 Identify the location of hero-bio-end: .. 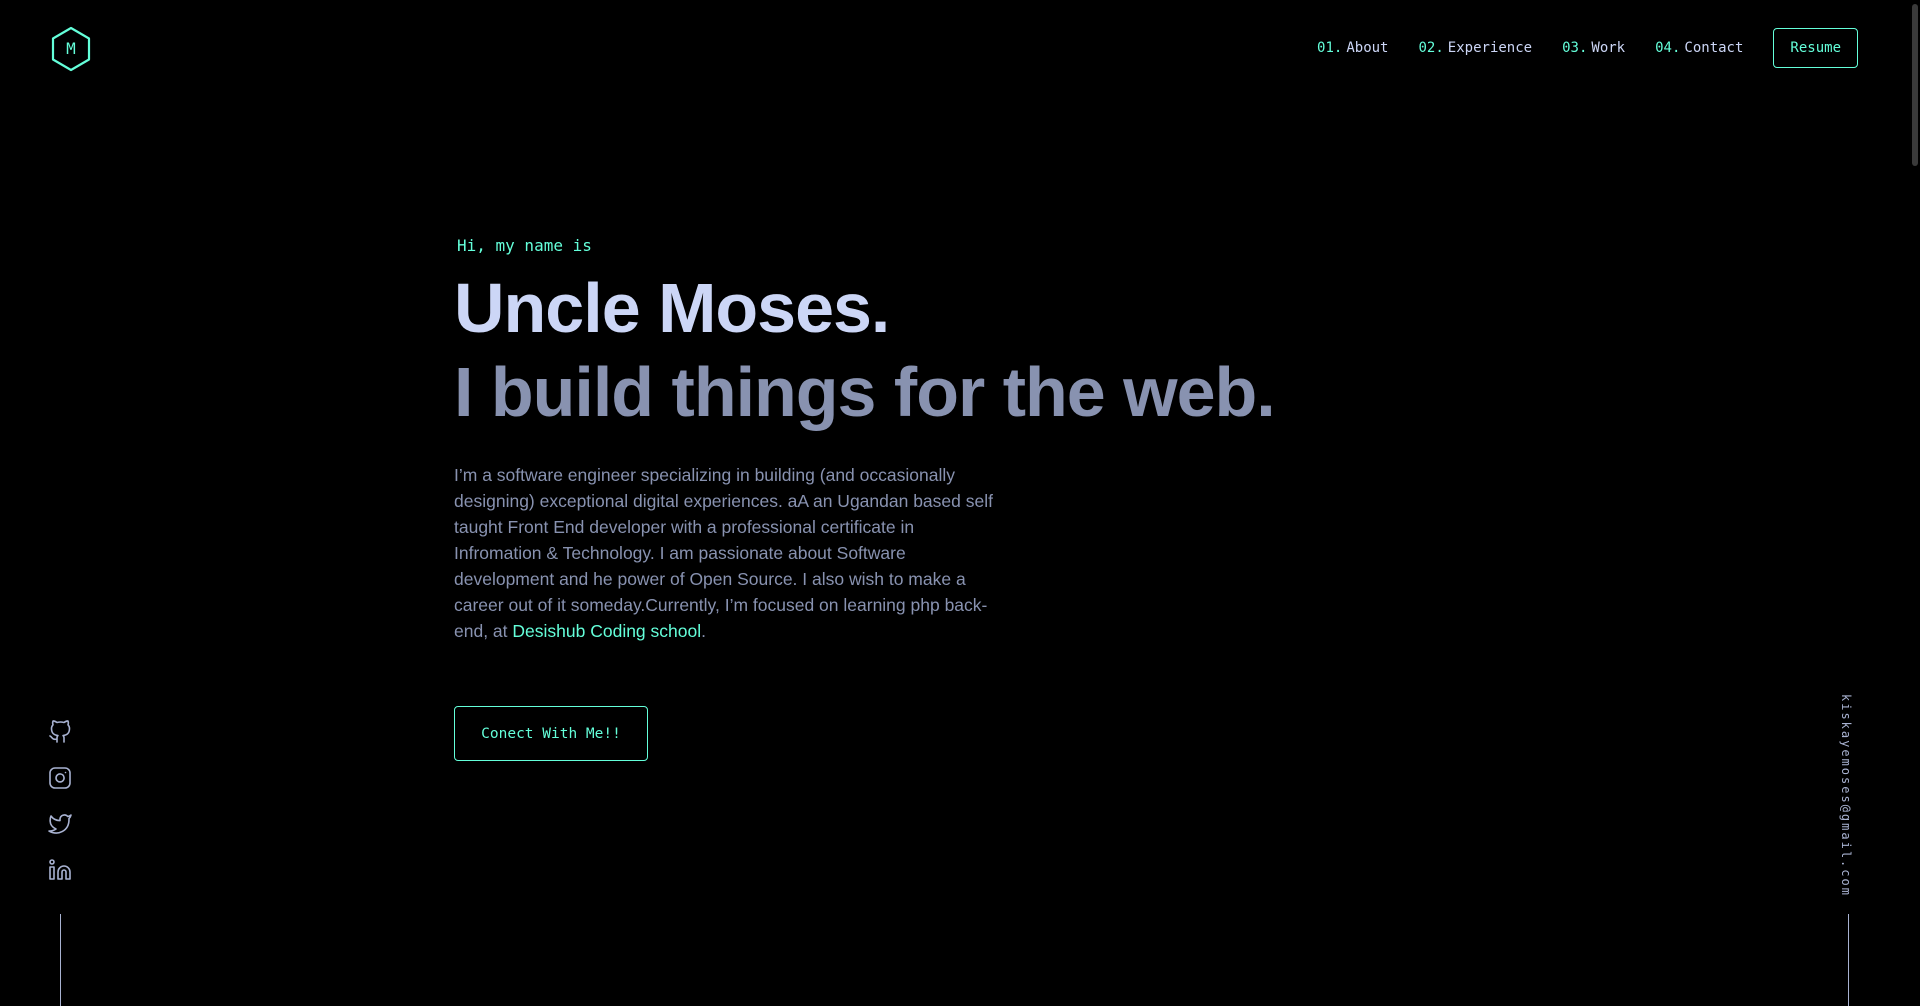
(703, 631).